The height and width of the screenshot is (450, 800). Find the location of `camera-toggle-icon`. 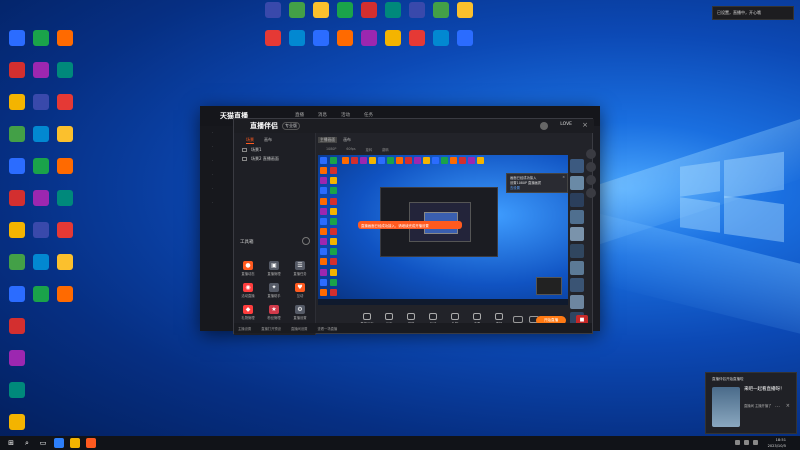

camera-toggle-icon is located at coordinates (518, 319).